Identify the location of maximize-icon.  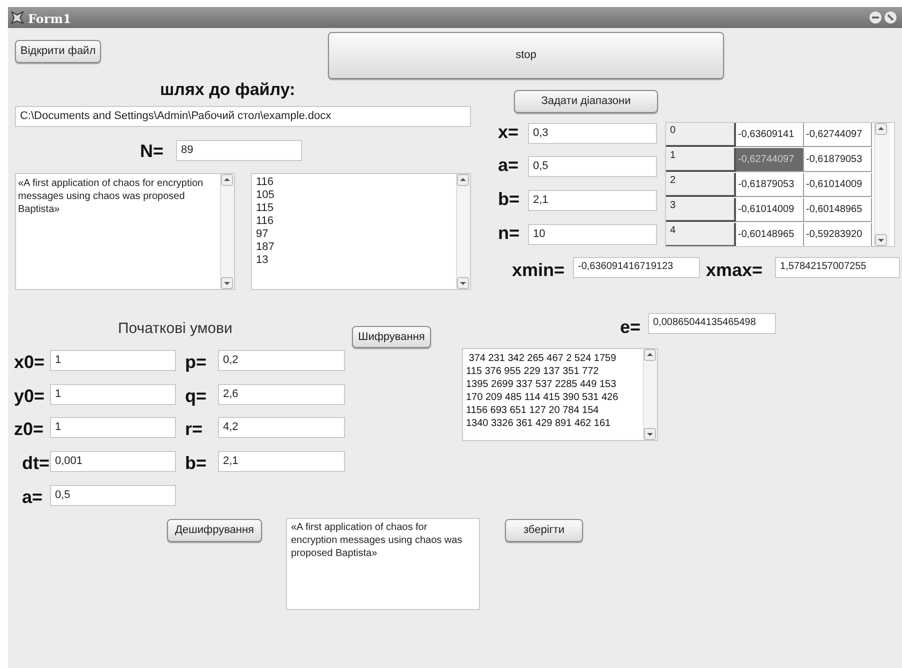
(890, 17).